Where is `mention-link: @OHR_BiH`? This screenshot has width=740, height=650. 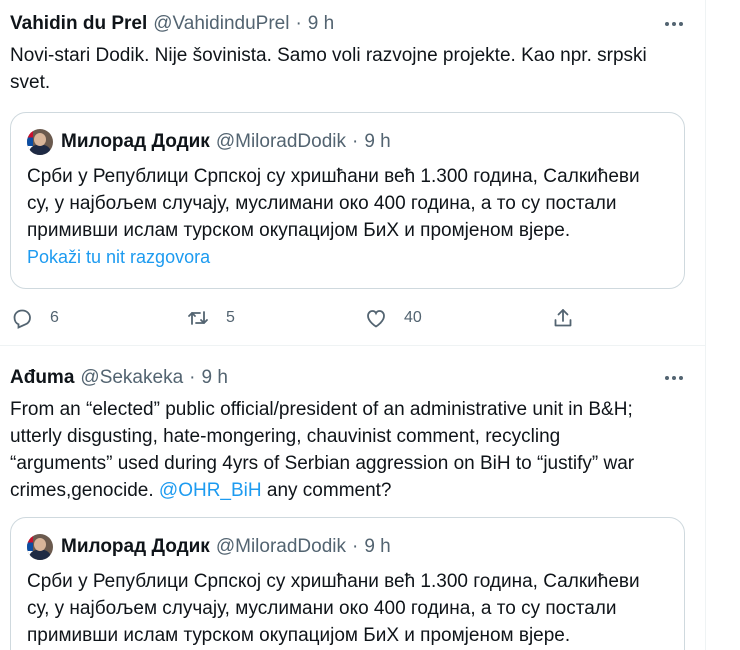
mention-link: @OHR_BiH is located at coordinates (210, 490).